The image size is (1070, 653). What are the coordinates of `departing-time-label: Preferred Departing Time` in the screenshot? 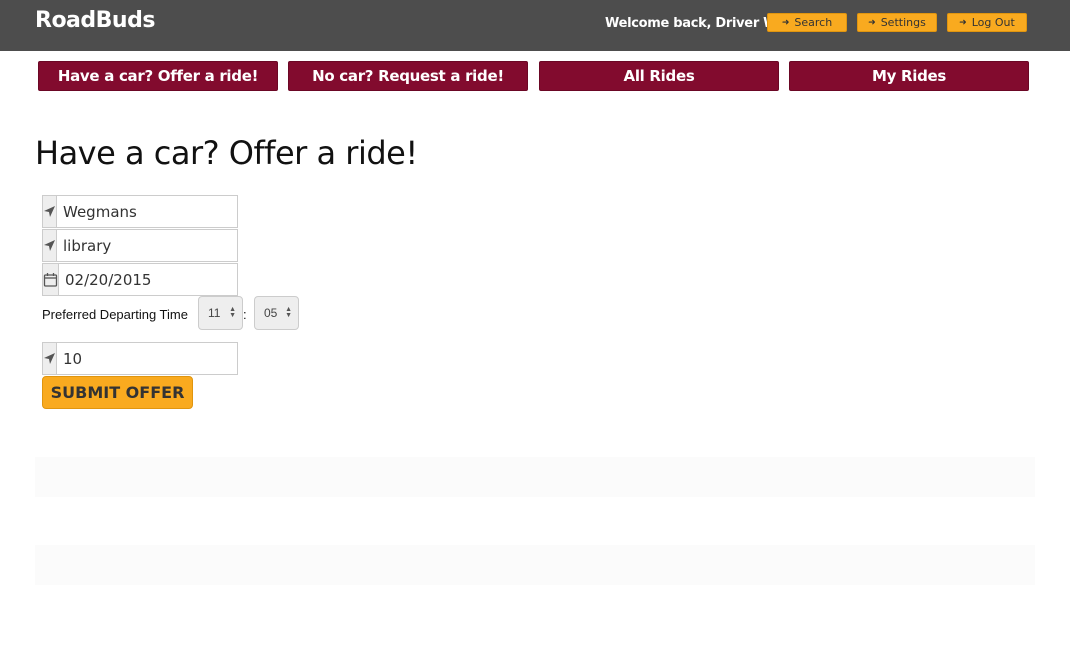 It's located at (115, 314).